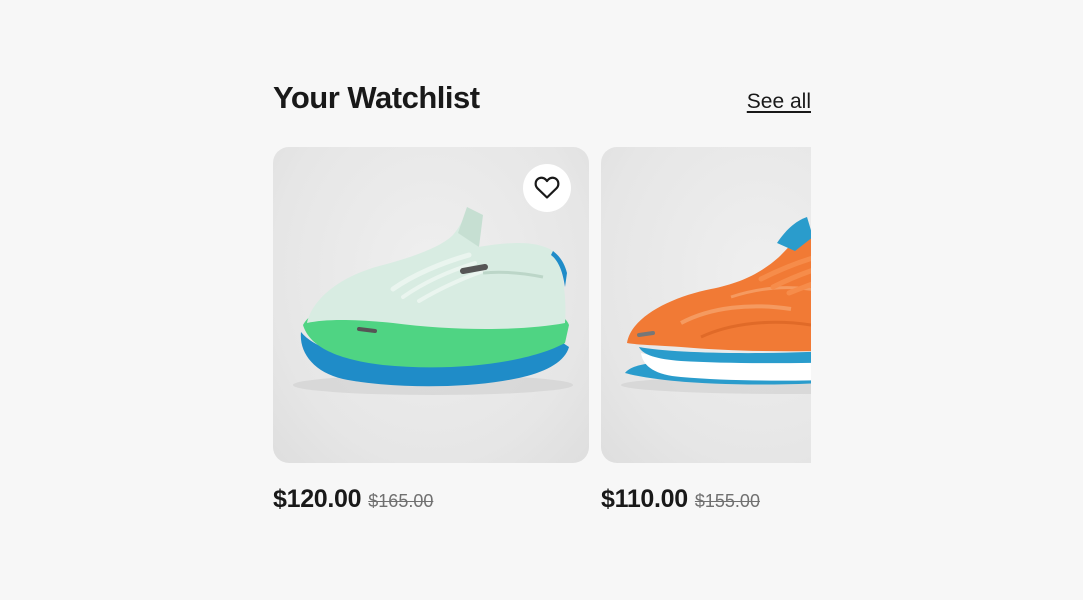 The width and height of the screenshot is (1083, 600). I want to click on price-row: $120.00 $165.00, so click(431, 499).